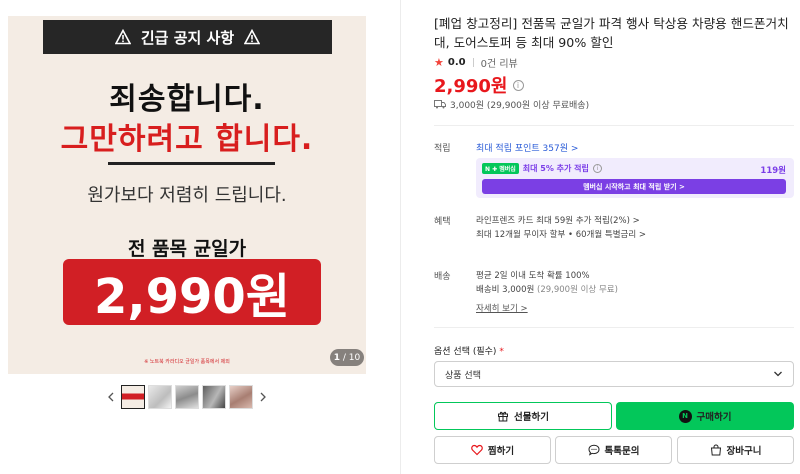 The height and width of the screenshot is (474, 800). What do you see at coordinates (263, 397) in the screenshot?
I see `next-arrow-icon` at bounding box center [263, 397].